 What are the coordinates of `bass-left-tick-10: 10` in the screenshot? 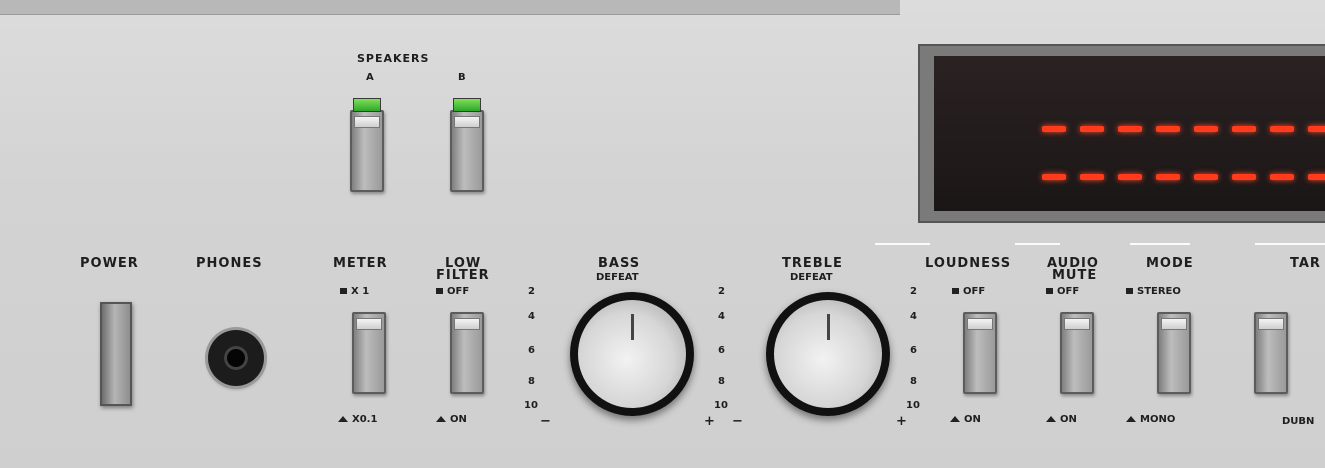 It's located at (531, 405).